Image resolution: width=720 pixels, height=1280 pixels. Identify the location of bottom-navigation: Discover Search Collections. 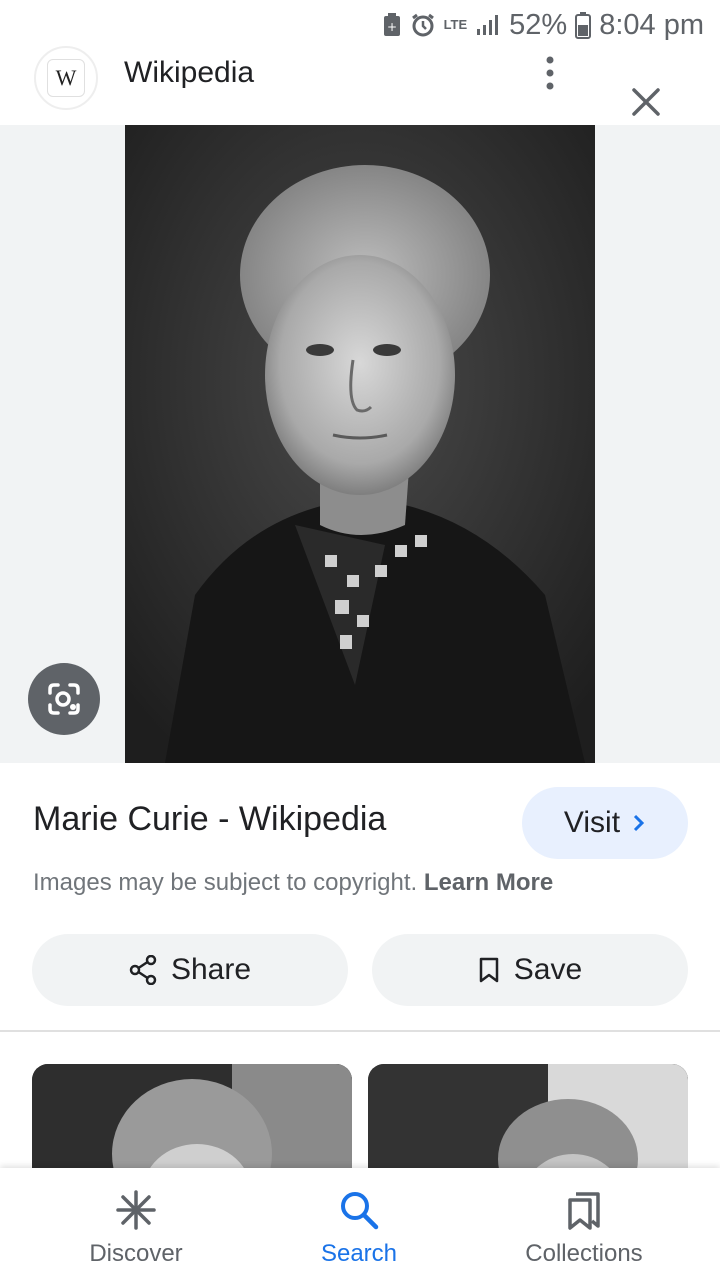
(360, 1224).